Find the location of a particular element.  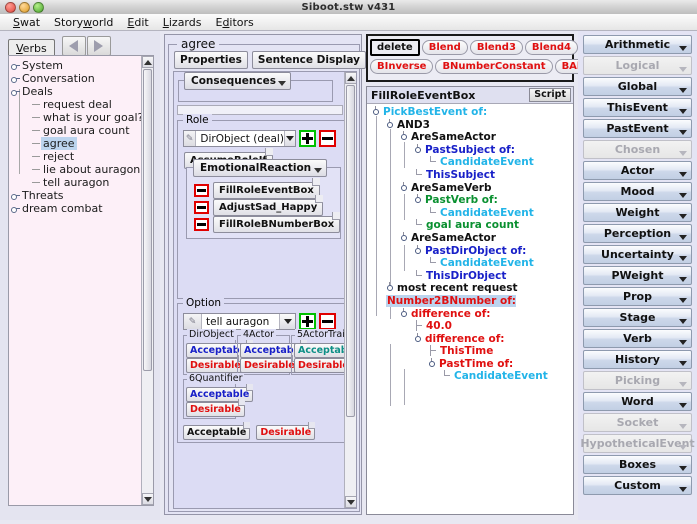

remove-role-button is located at coordinates (327, 138).